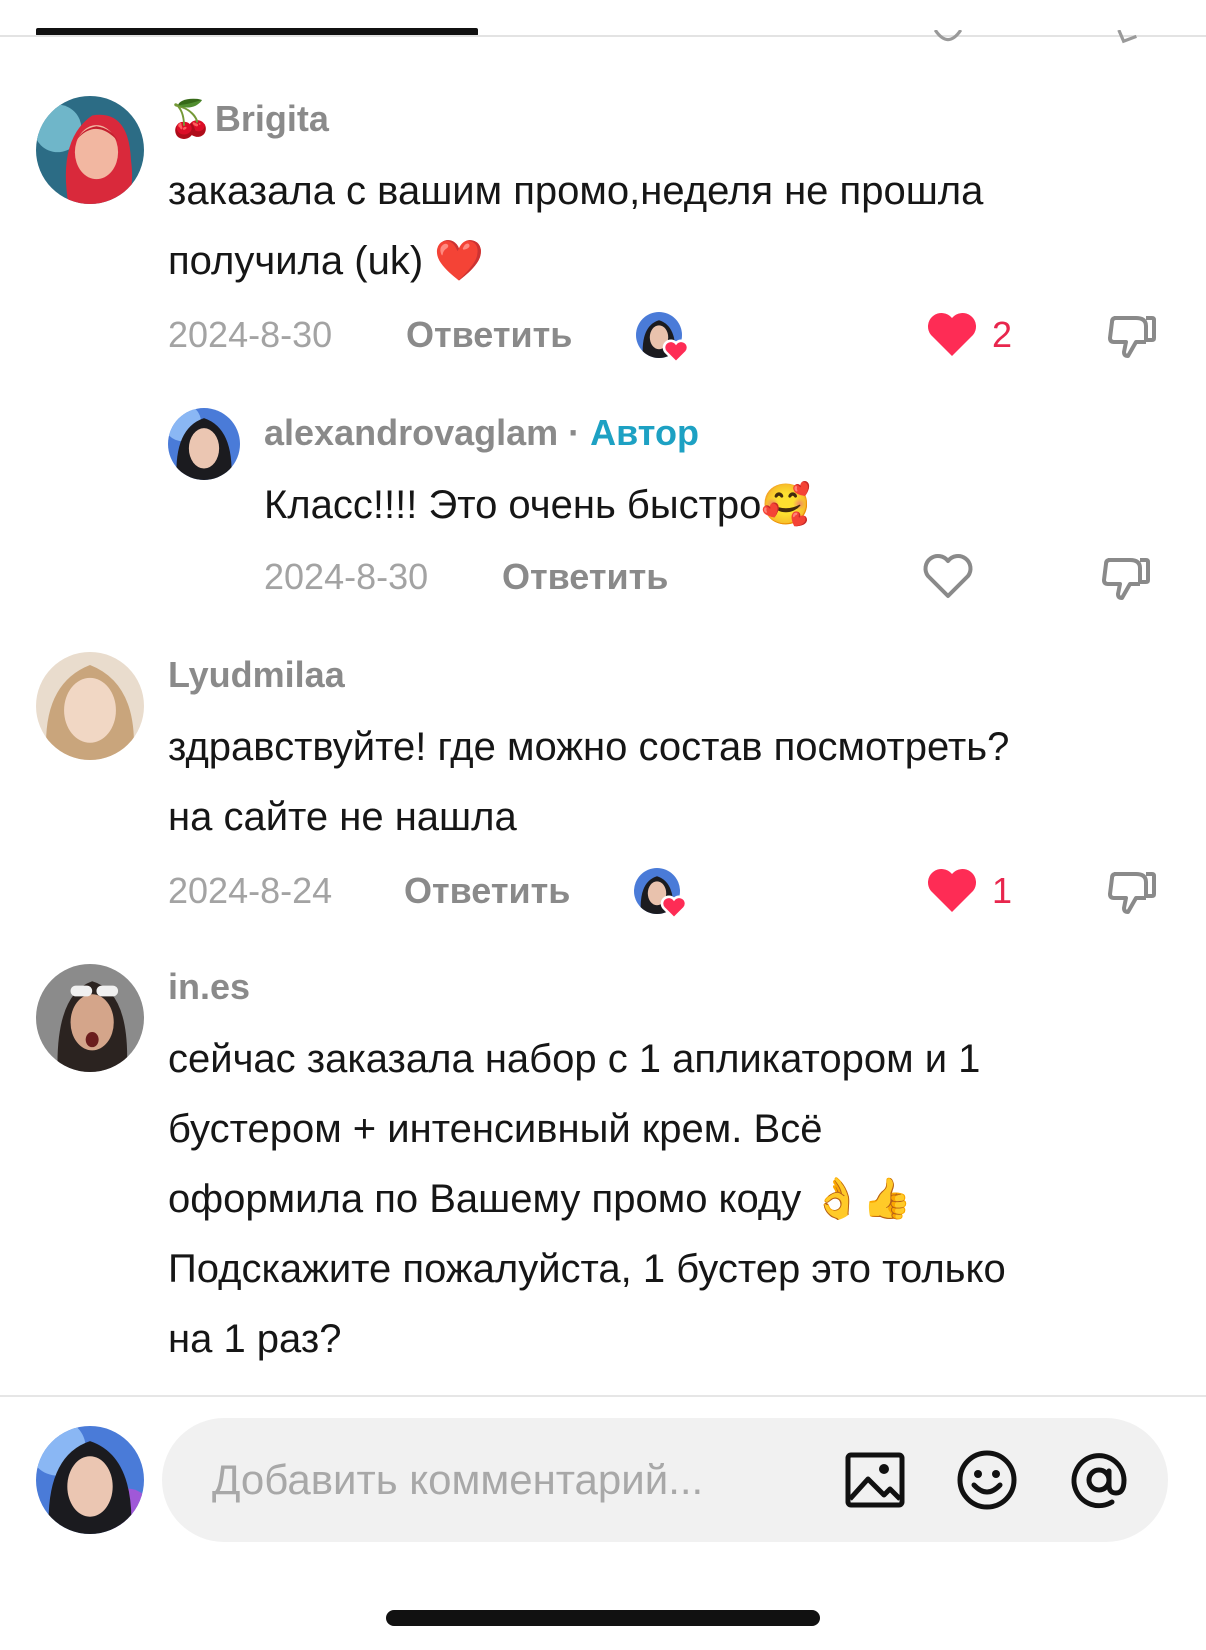 The width and height of the screenshot is (1206, 1650). Describe the element at coordinates (1002, 334) in the screenshot. I see `like-count: 2` at that location.